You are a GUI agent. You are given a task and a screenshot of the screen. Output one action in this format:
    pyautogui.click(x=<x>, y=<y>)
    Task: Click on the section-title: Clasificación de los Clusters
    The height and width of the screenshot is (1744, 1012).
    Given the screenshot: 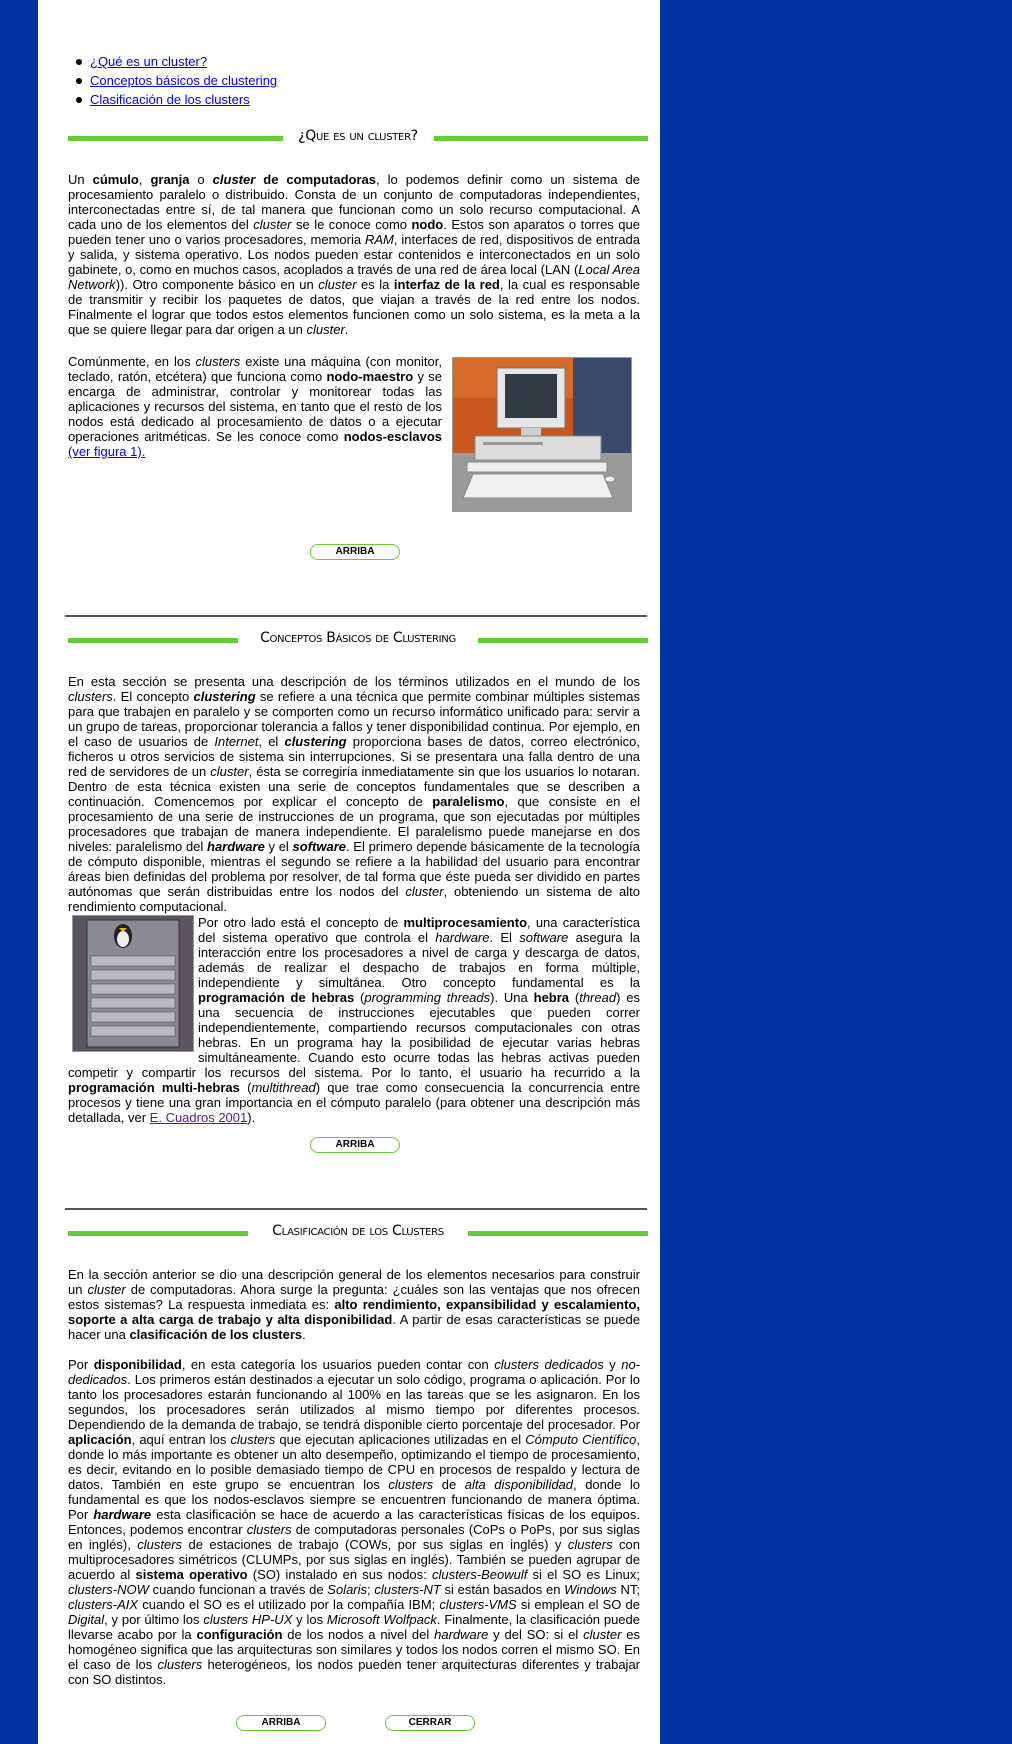 What is the action you would take?
    pyautogui.click(x=358, y=1231)
    